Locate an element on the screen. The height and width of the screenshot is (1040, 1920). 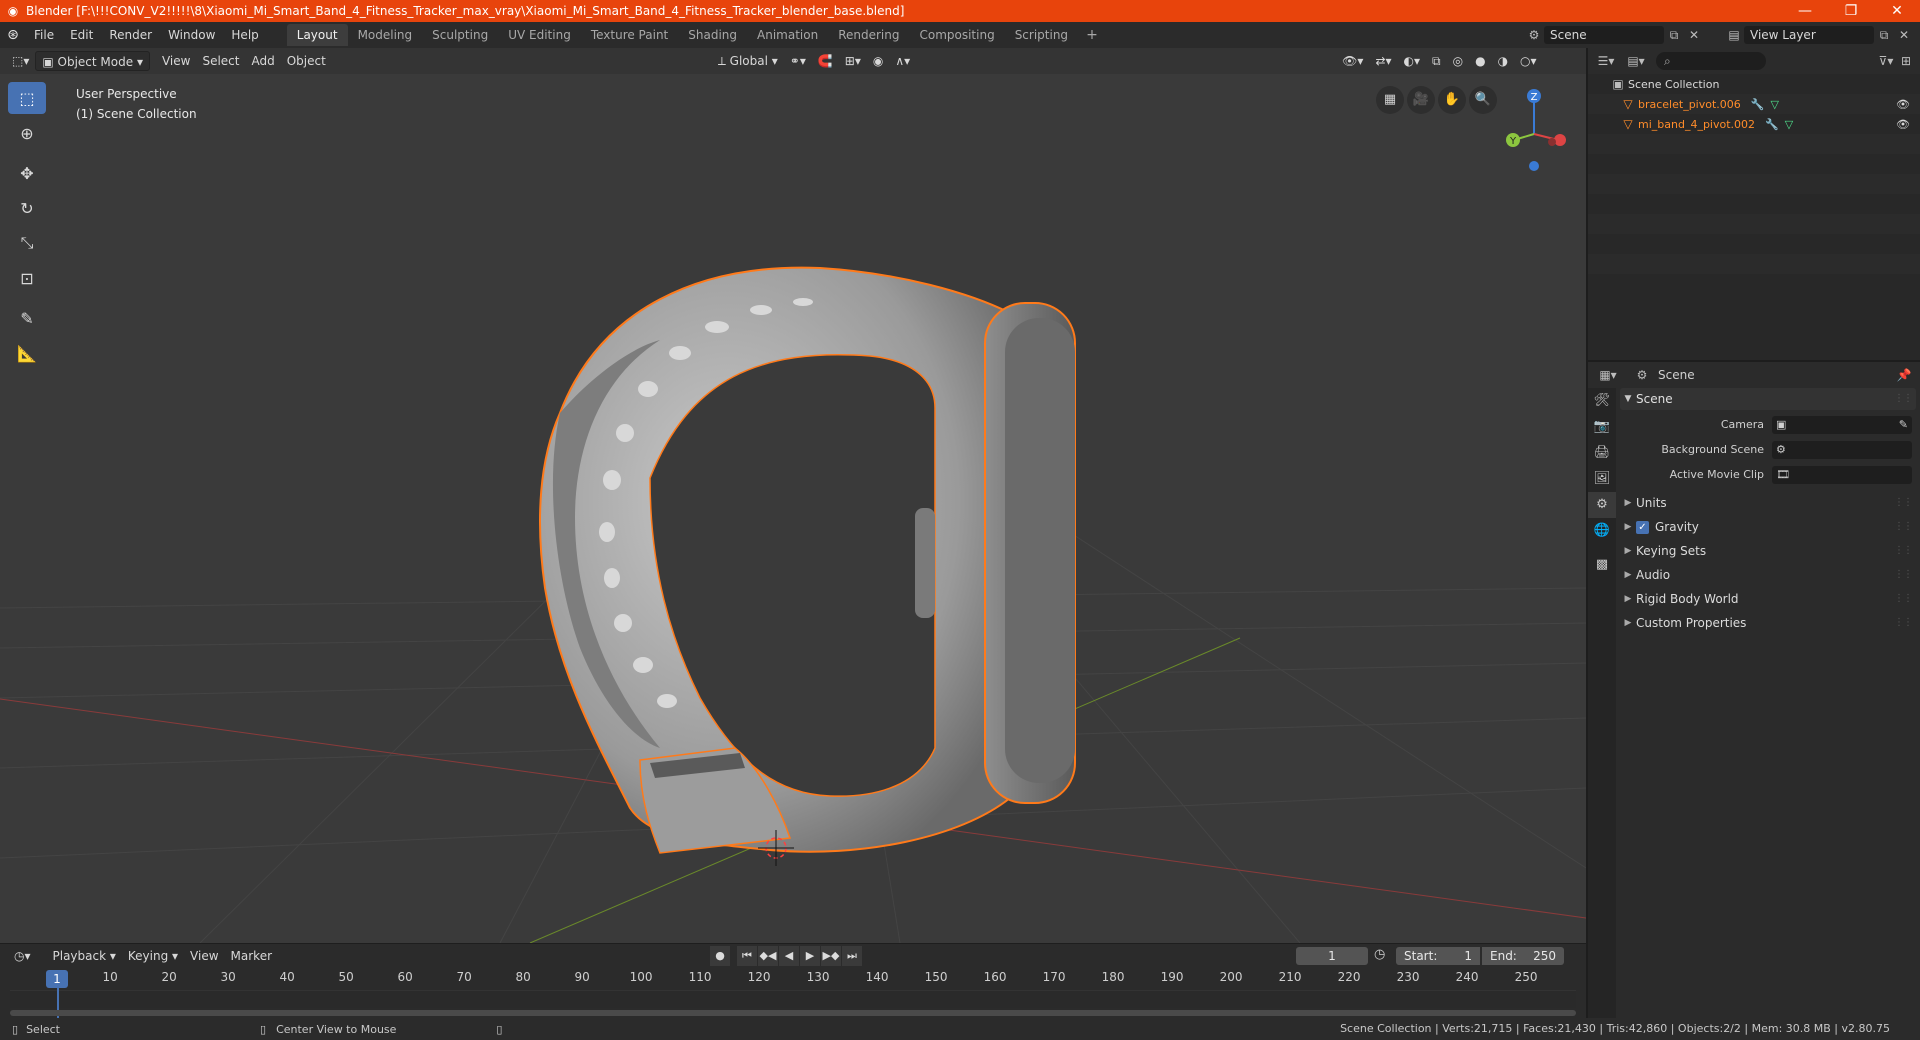
filter-icon: ⊽▾ is located at coordinates (1886, 61).